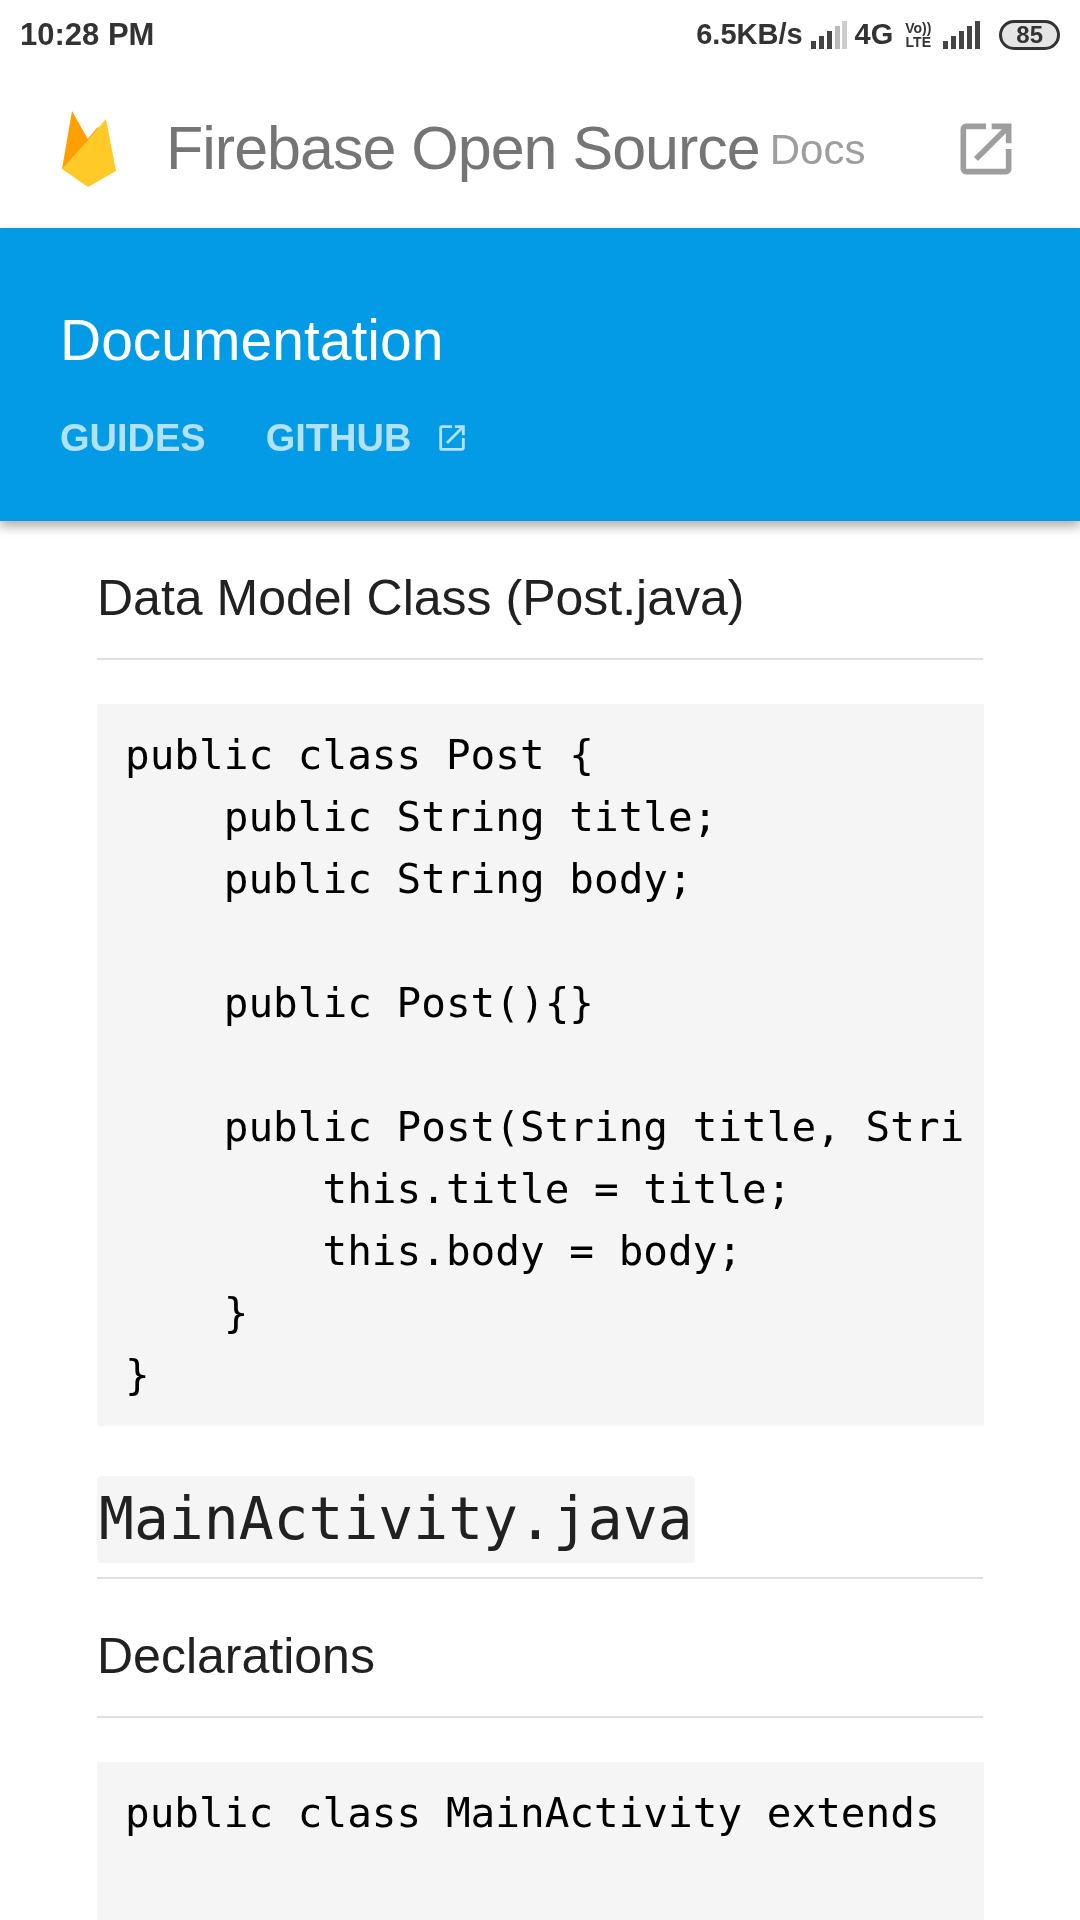 The height and width of the screenshot is (1920, 1080). Describe the element at coordinates (87, 34) in the screenshot. I see `clock-time: 10:28 PM` at that location.